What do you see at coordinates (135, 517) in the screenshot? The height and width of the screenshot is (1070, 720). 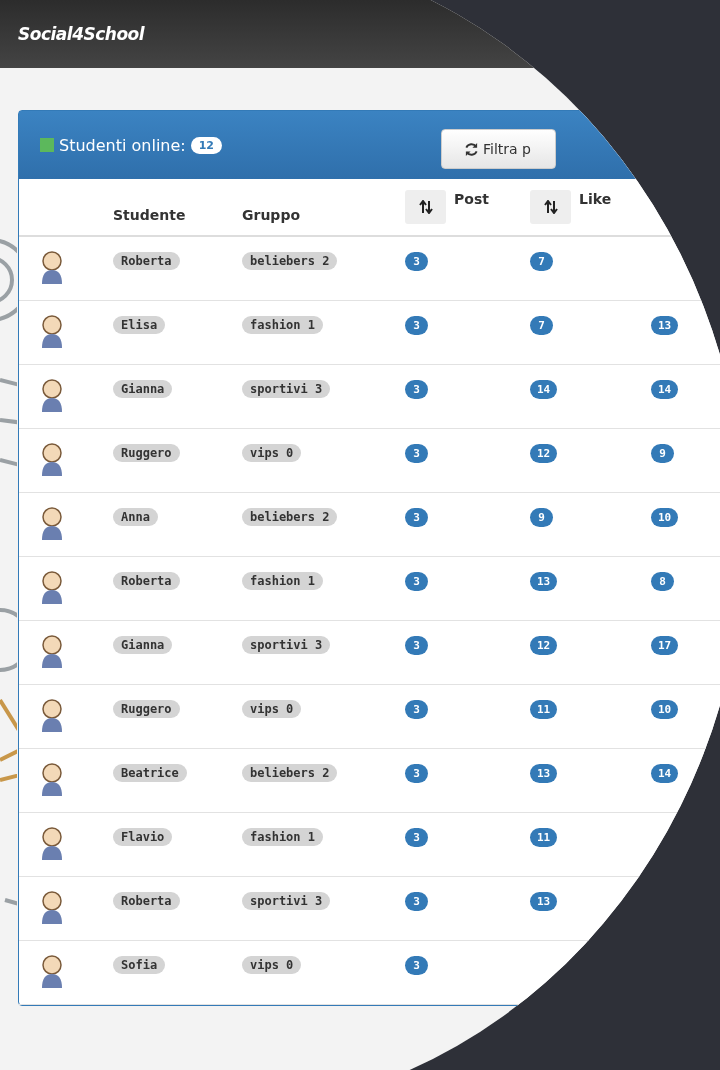 I see `student-name: Anna` at bounding box center [135, 517].